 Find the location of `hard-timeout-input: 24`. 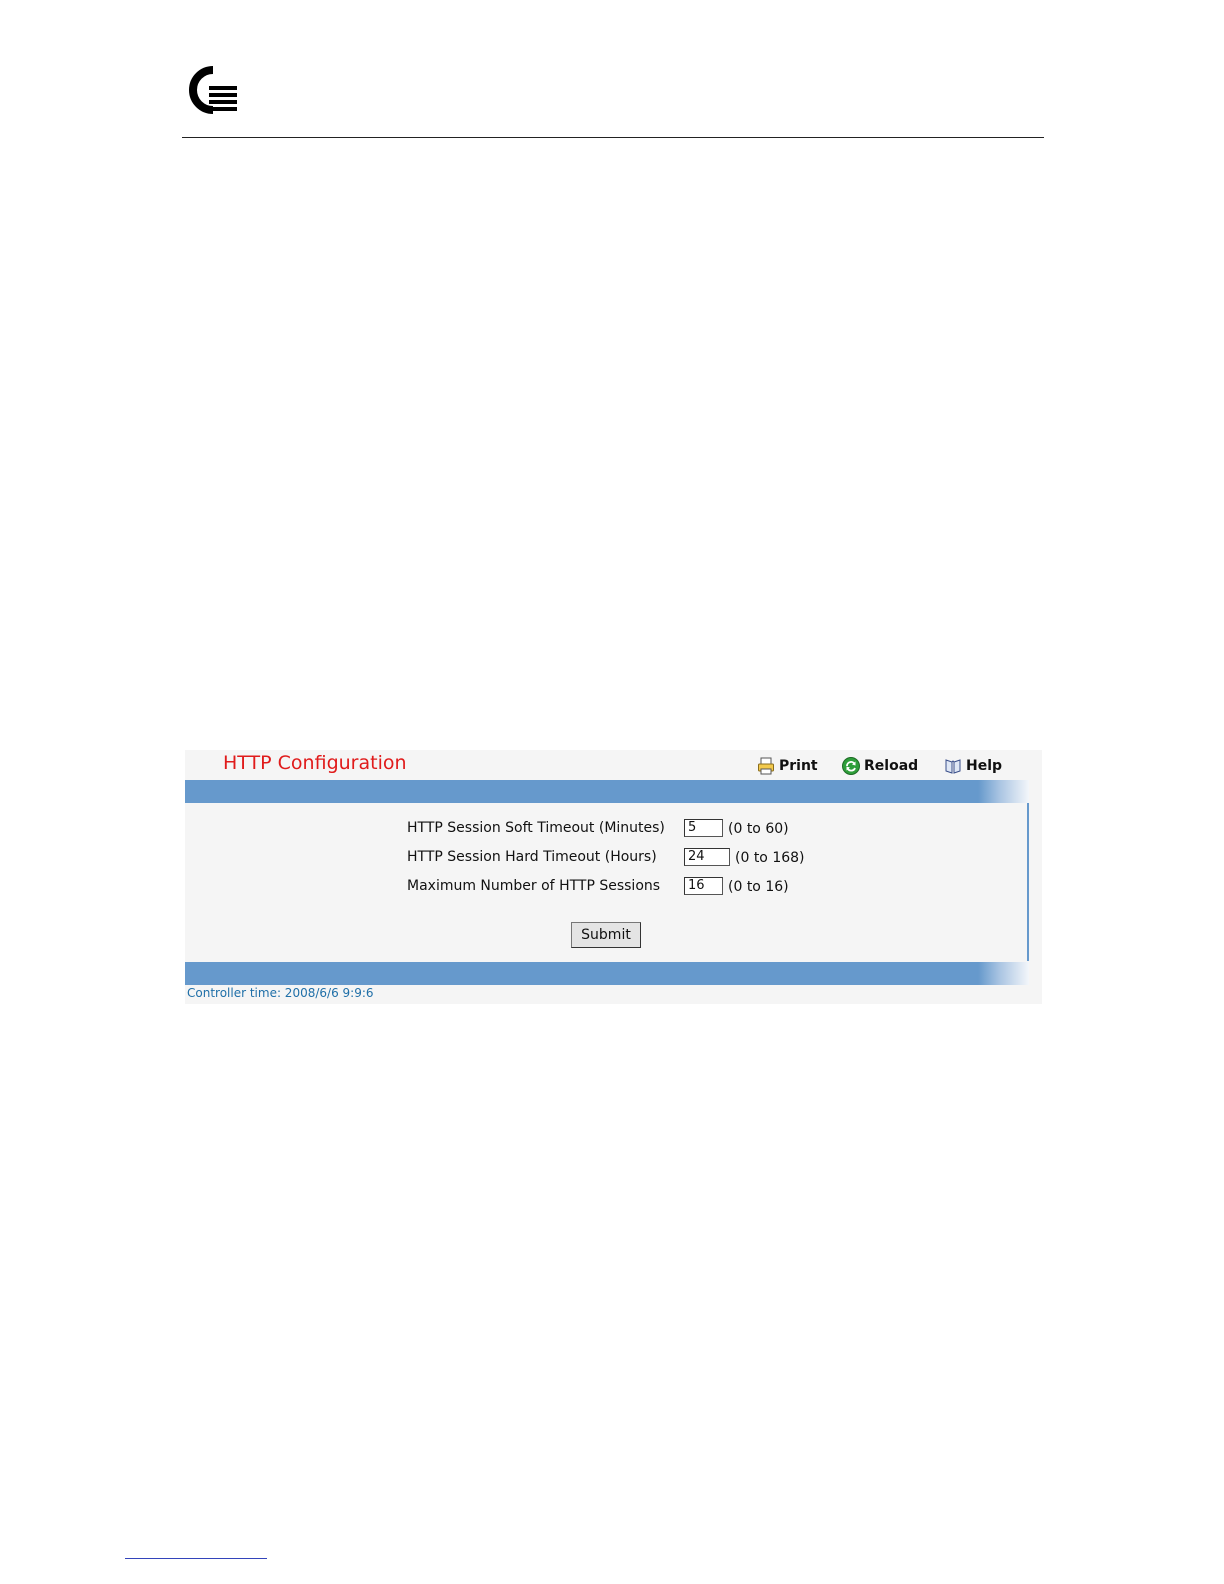

hard-timeout-input: 24 is located at coordinates (707, 857).